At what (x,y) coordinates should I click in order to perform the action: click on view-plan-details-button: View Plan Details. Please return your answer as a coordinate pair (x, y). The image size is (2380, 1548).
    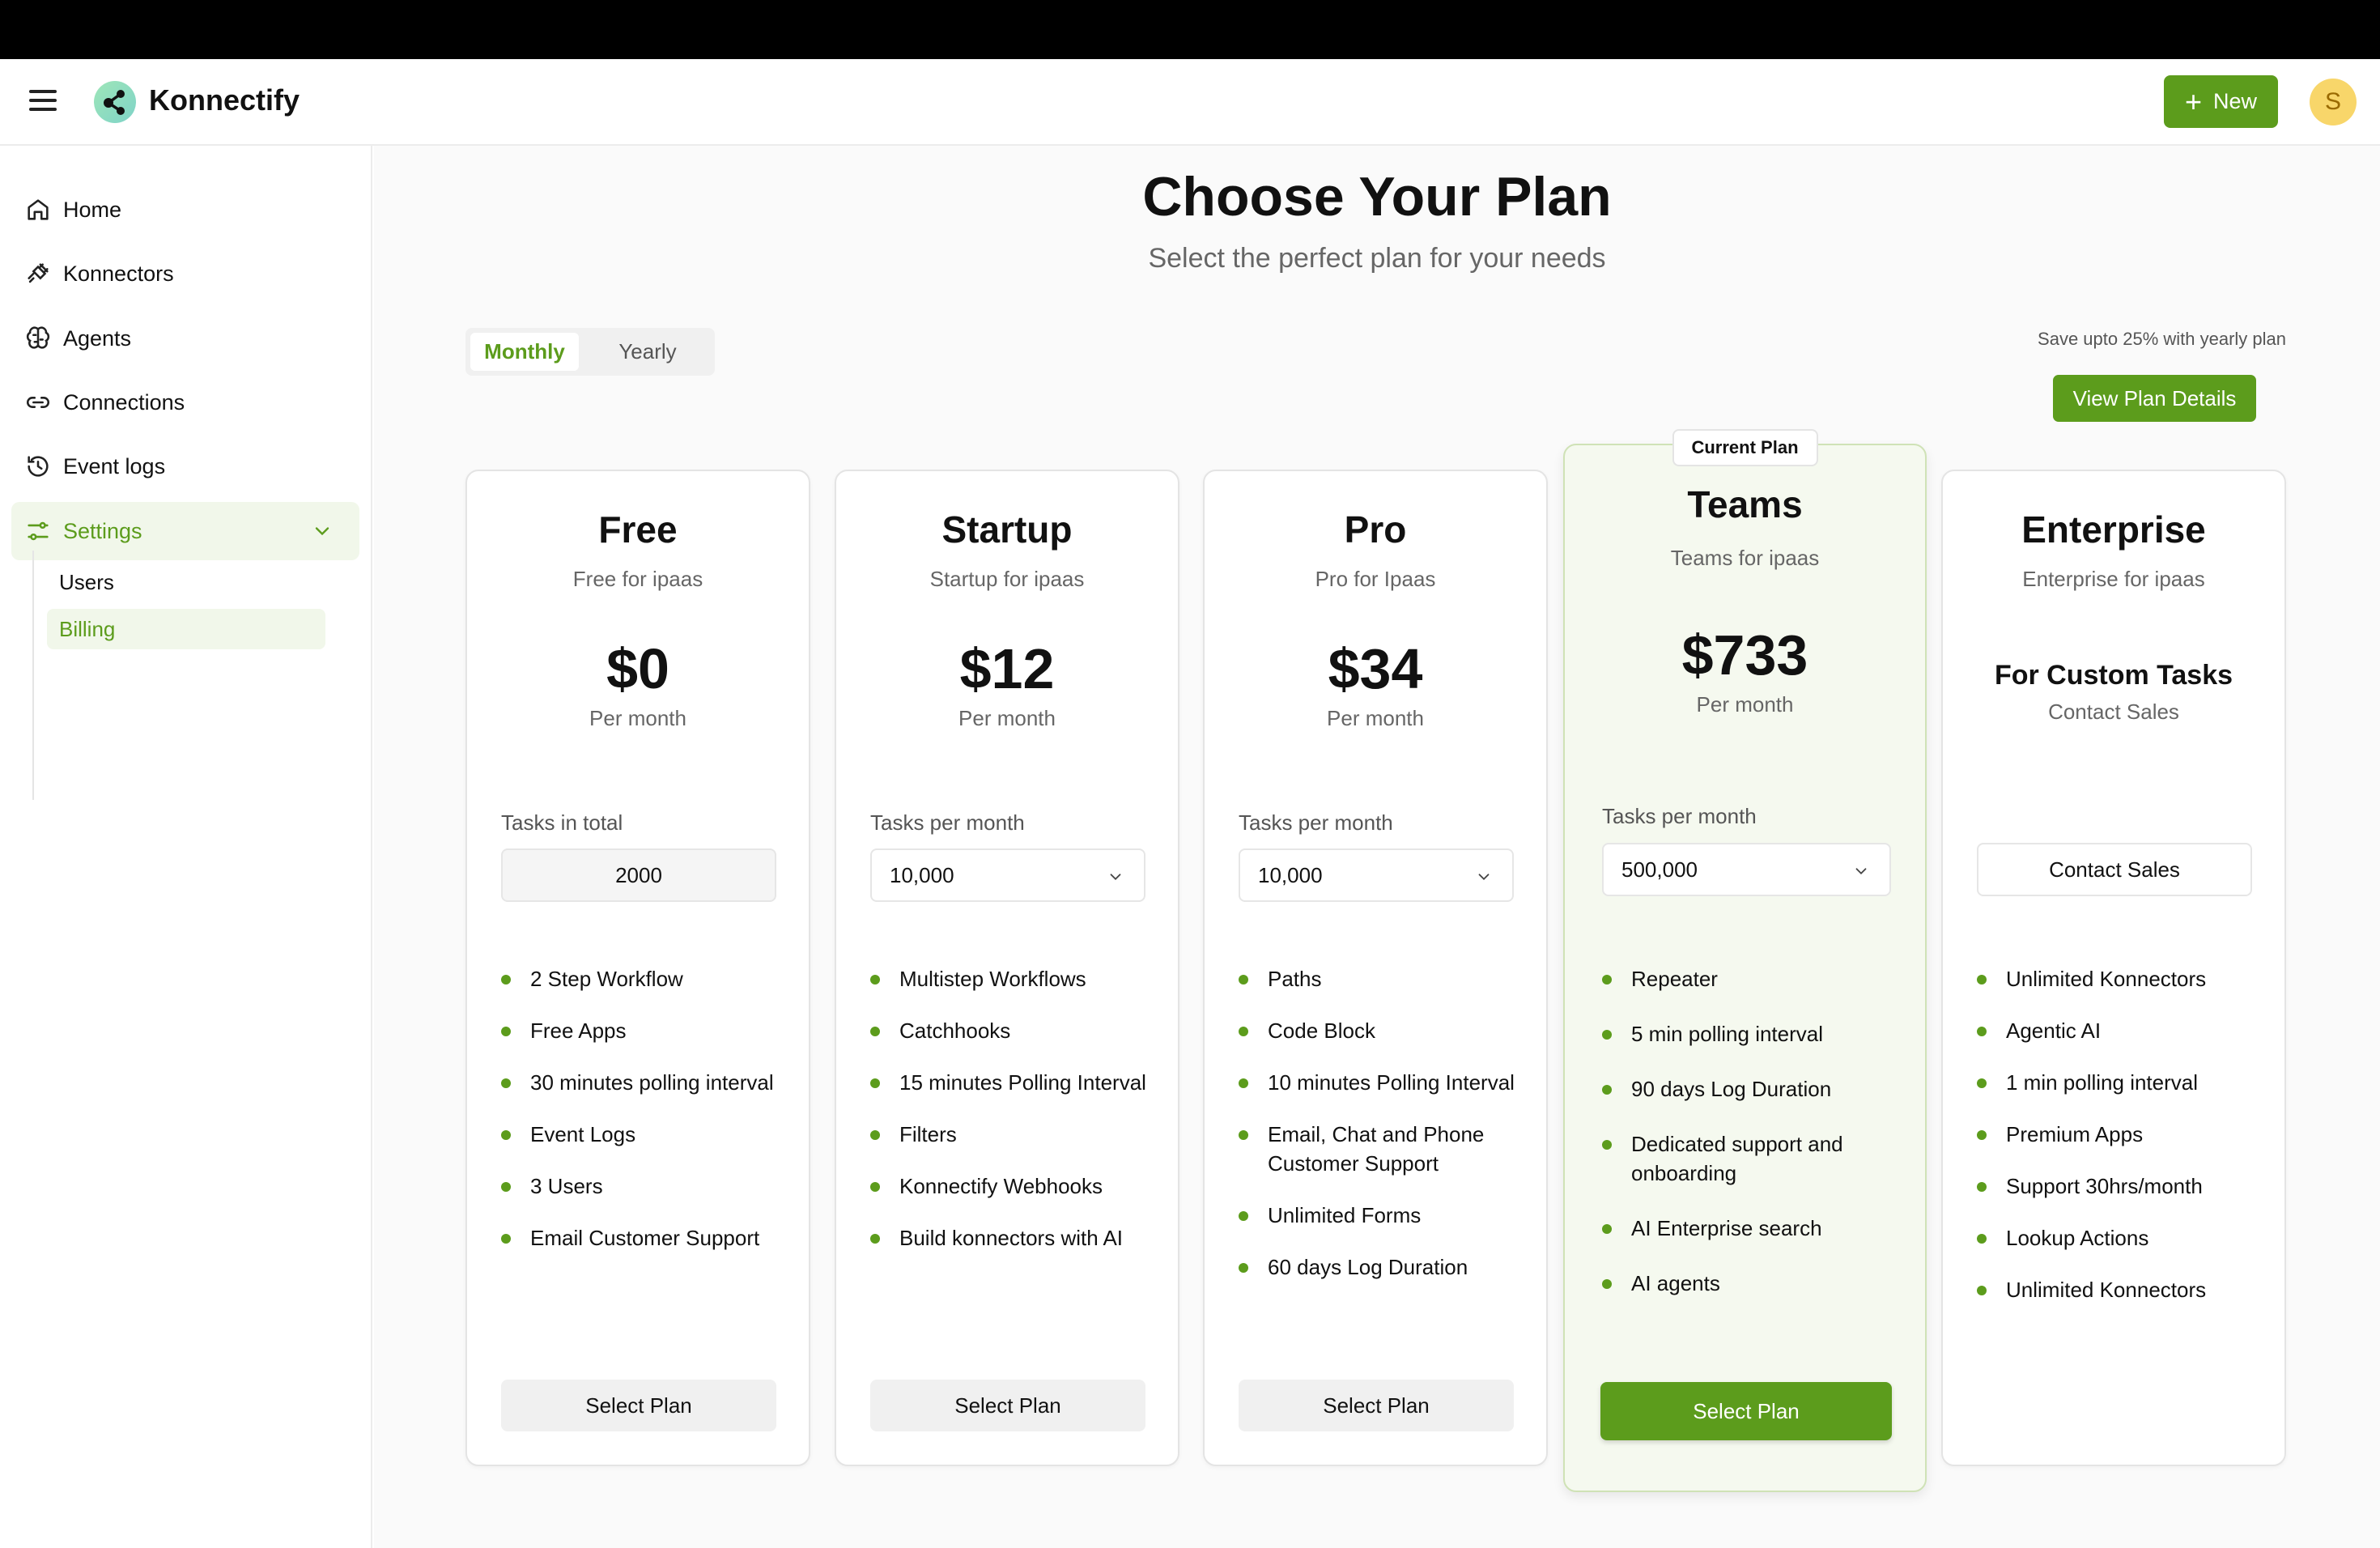
    Looking at the image, I should click on (2154, 398).